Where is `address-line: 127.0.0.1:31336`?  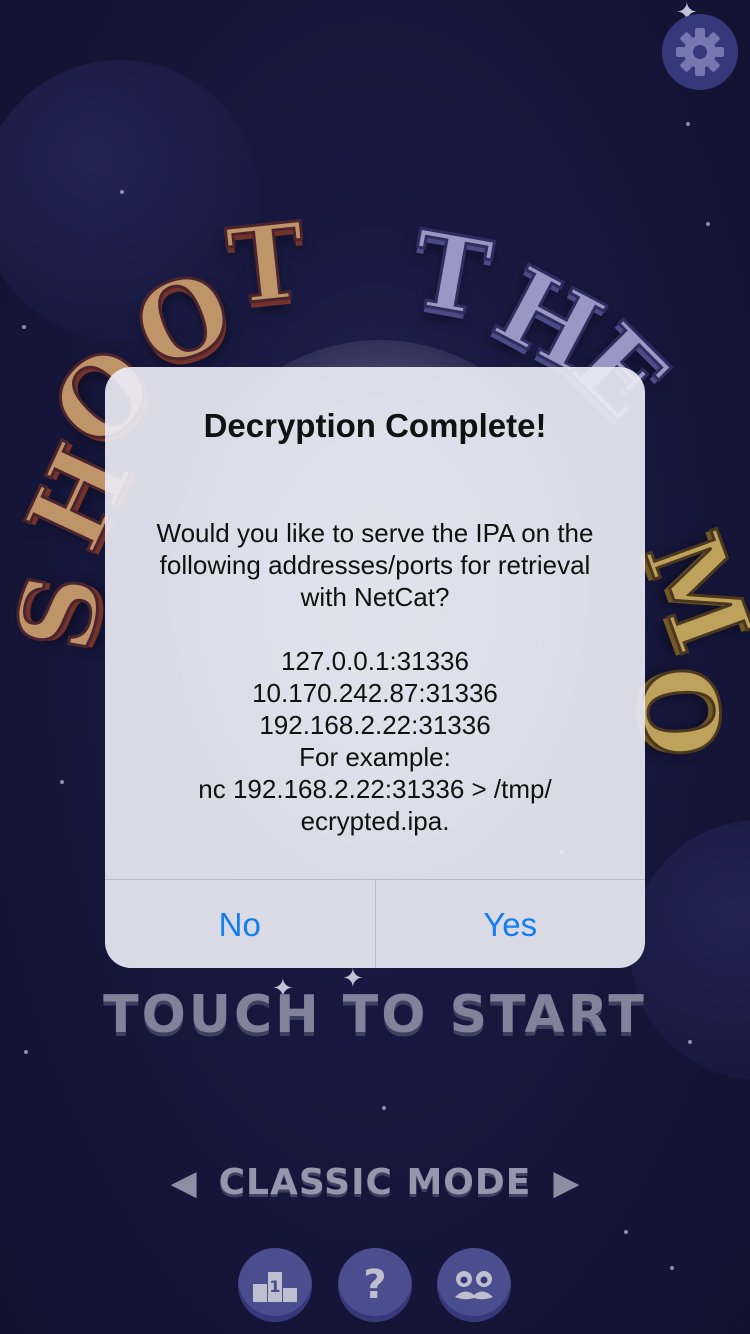 address-line: 127.0.0.1:31336 is located at coordinates (375, 661).